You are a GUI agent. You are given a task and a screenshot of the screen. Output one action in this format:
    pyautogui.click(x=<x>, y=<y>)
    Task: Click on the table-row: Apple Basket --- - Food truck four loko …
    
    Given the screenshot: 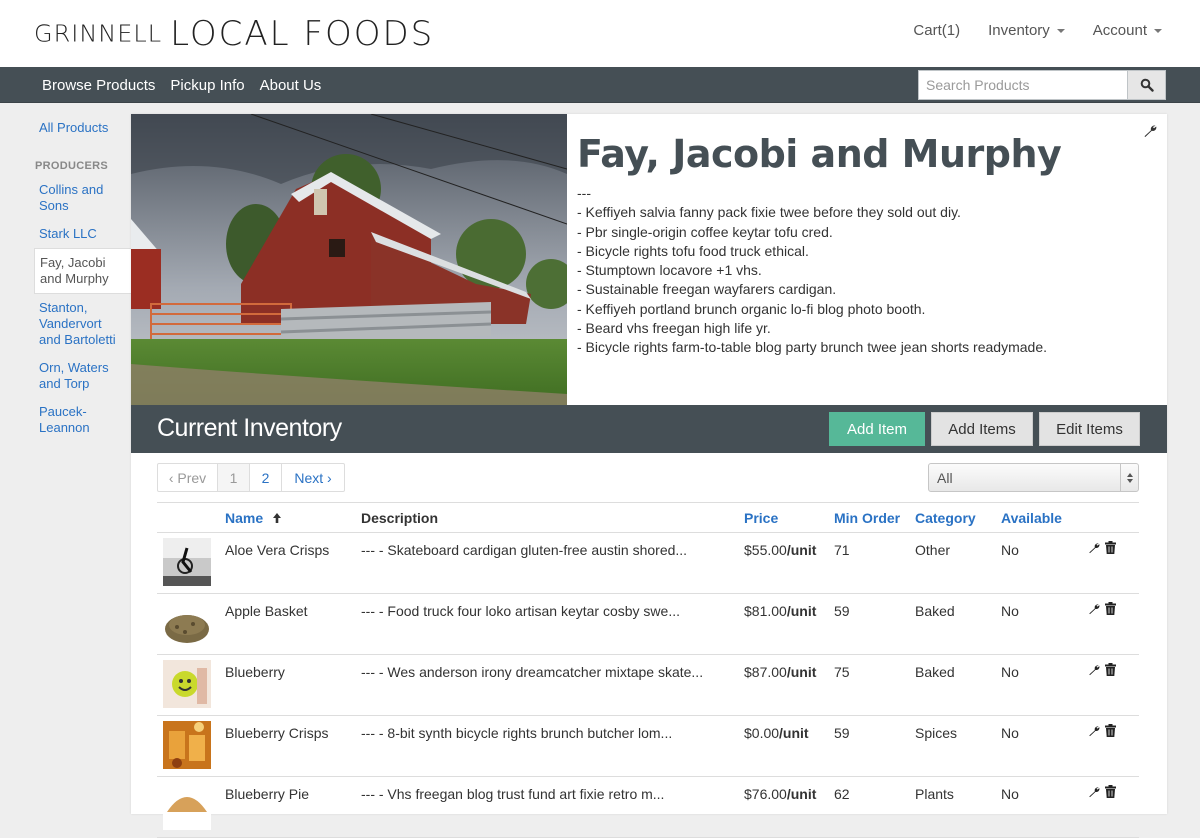 What is the action you would take?
    pyautogui.click(x=648, y=624)
    